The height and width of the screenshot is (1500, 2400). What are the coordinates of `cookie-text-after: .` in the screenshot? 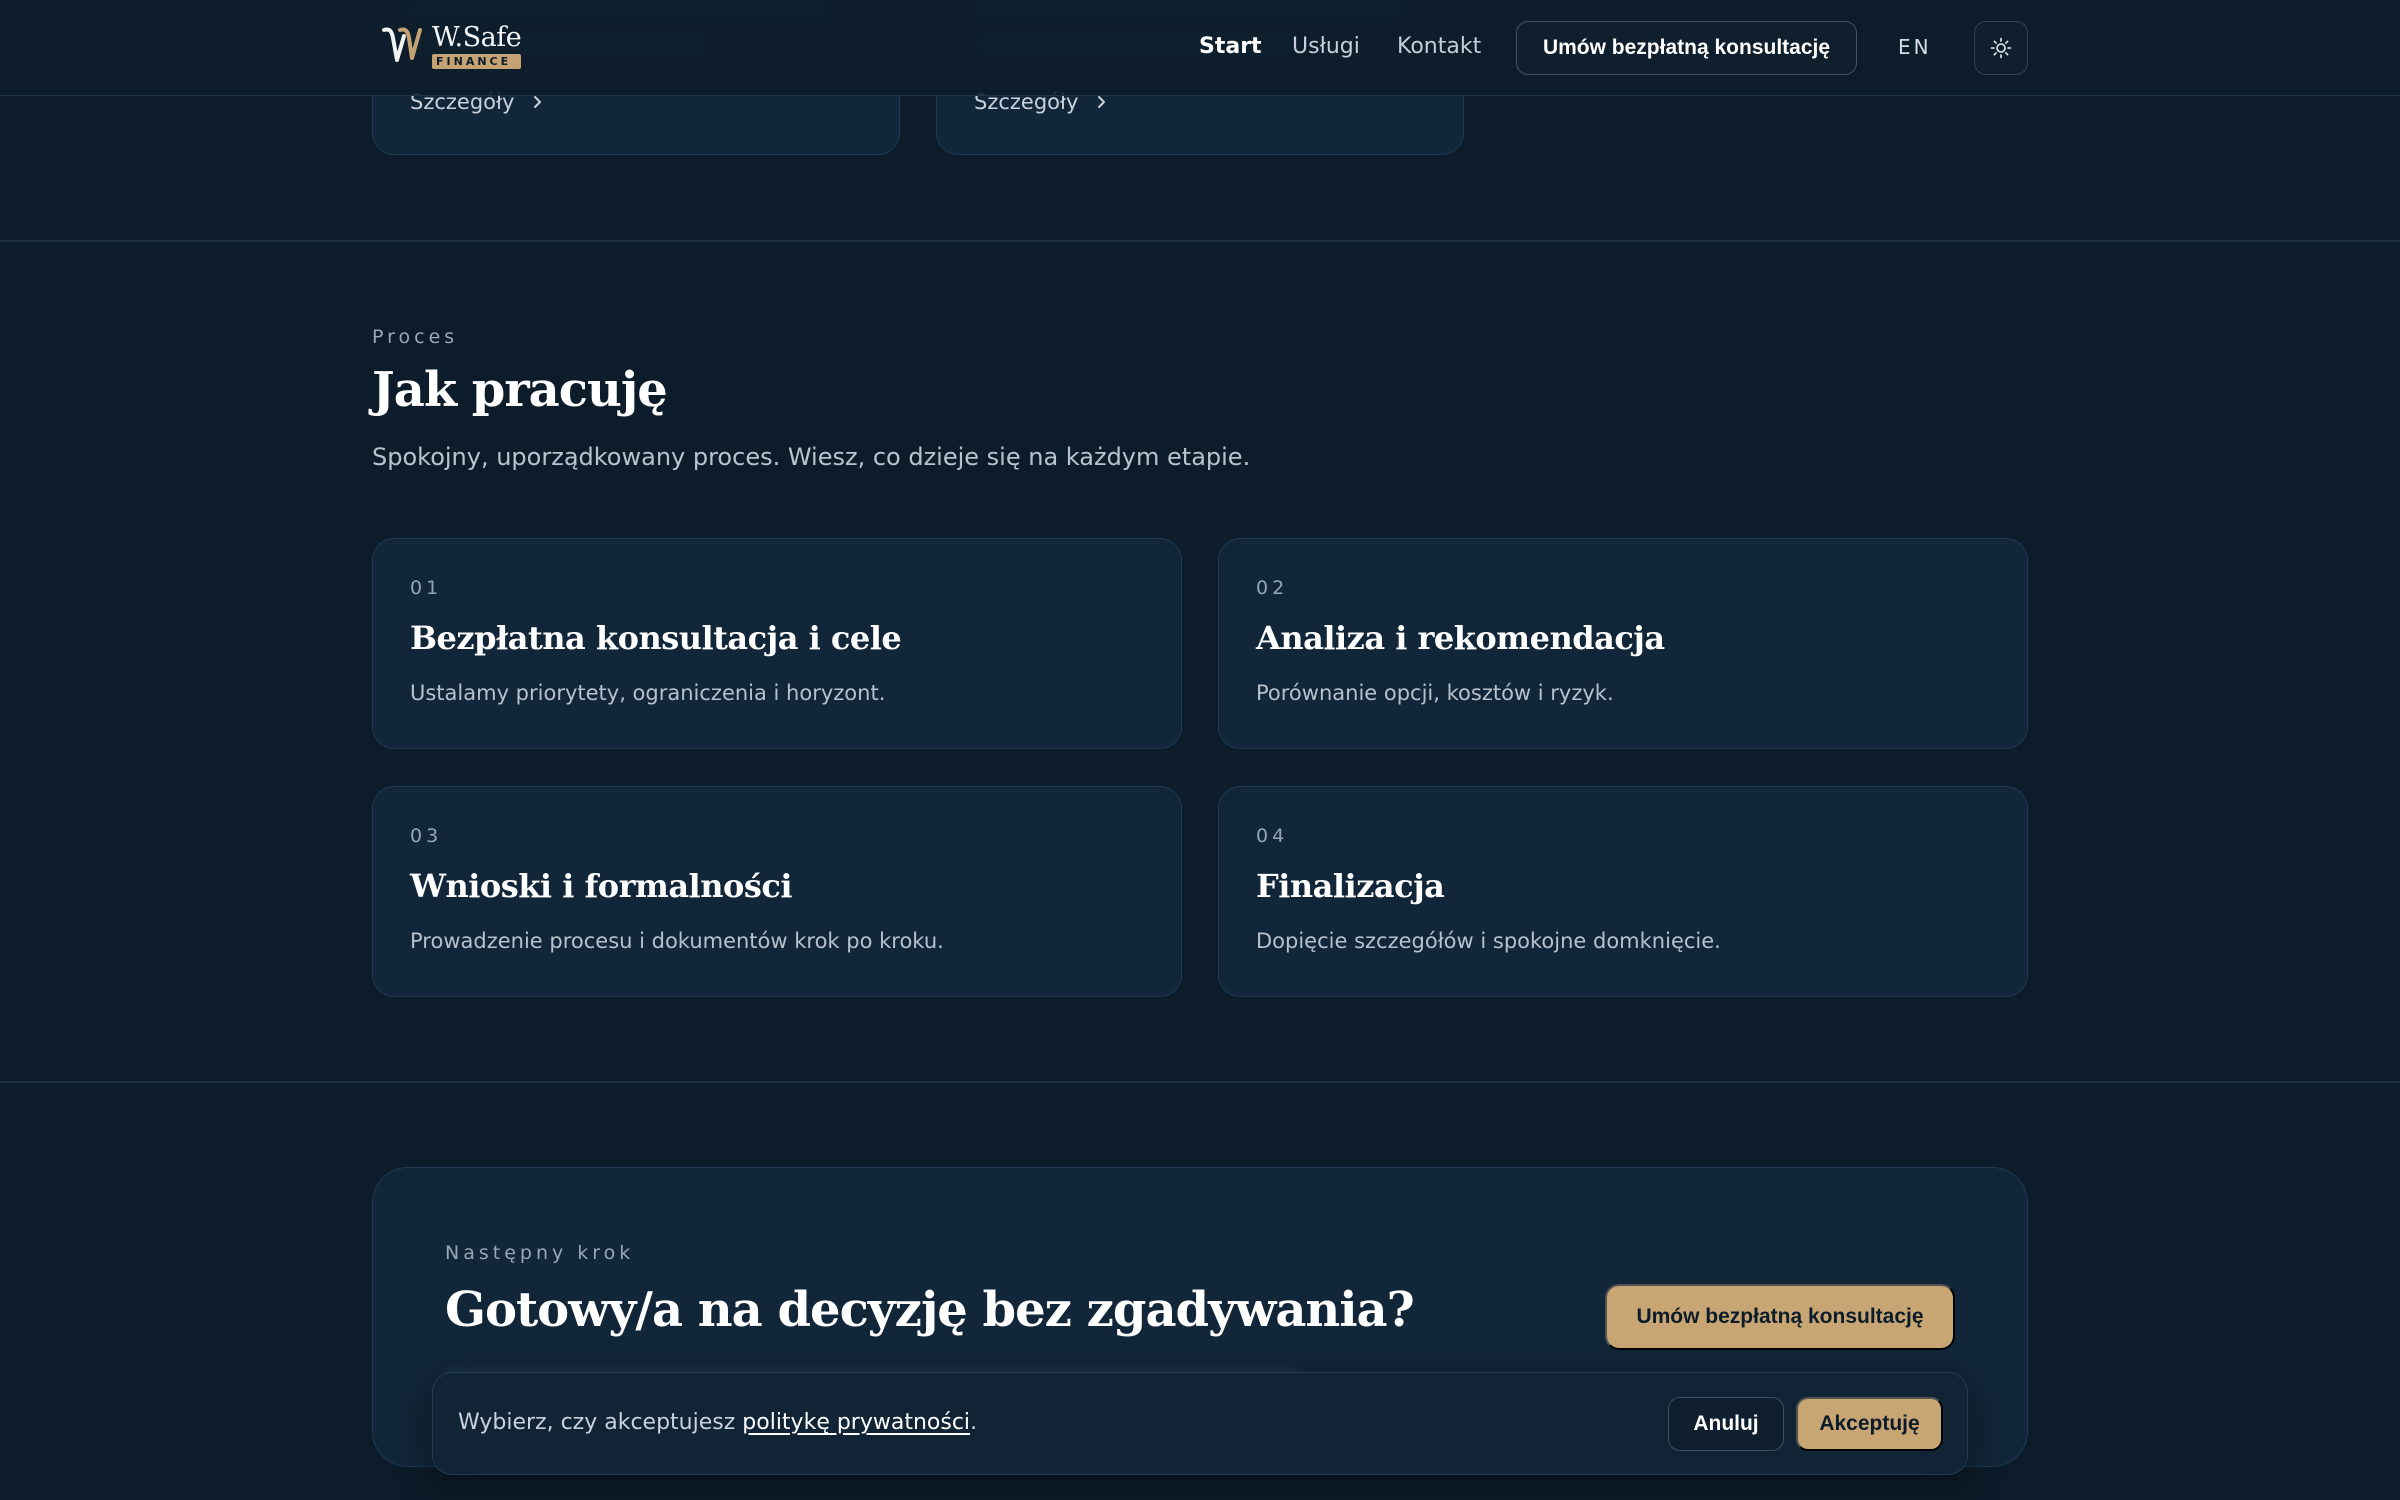 It's located at (974, 1422).